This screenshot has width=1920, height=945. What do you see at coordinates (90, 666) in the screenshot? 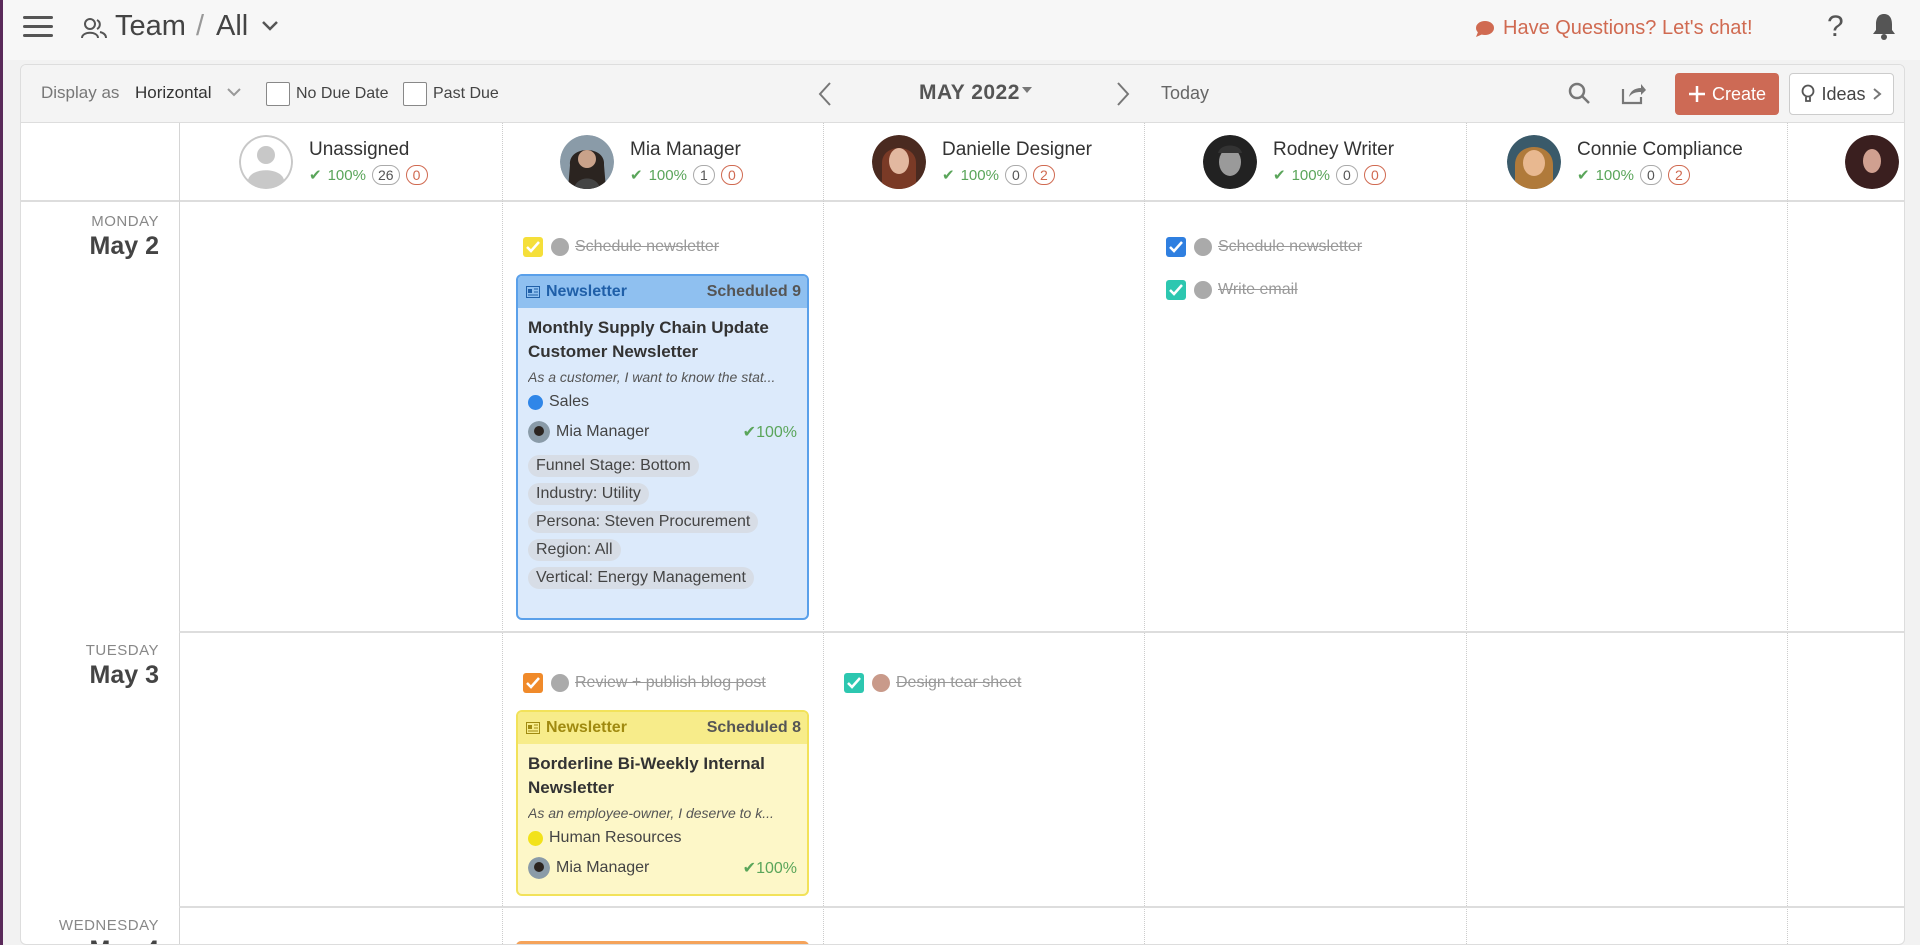
I see `day-label: TUESDAY May 3` at bounding box center [90, 666].